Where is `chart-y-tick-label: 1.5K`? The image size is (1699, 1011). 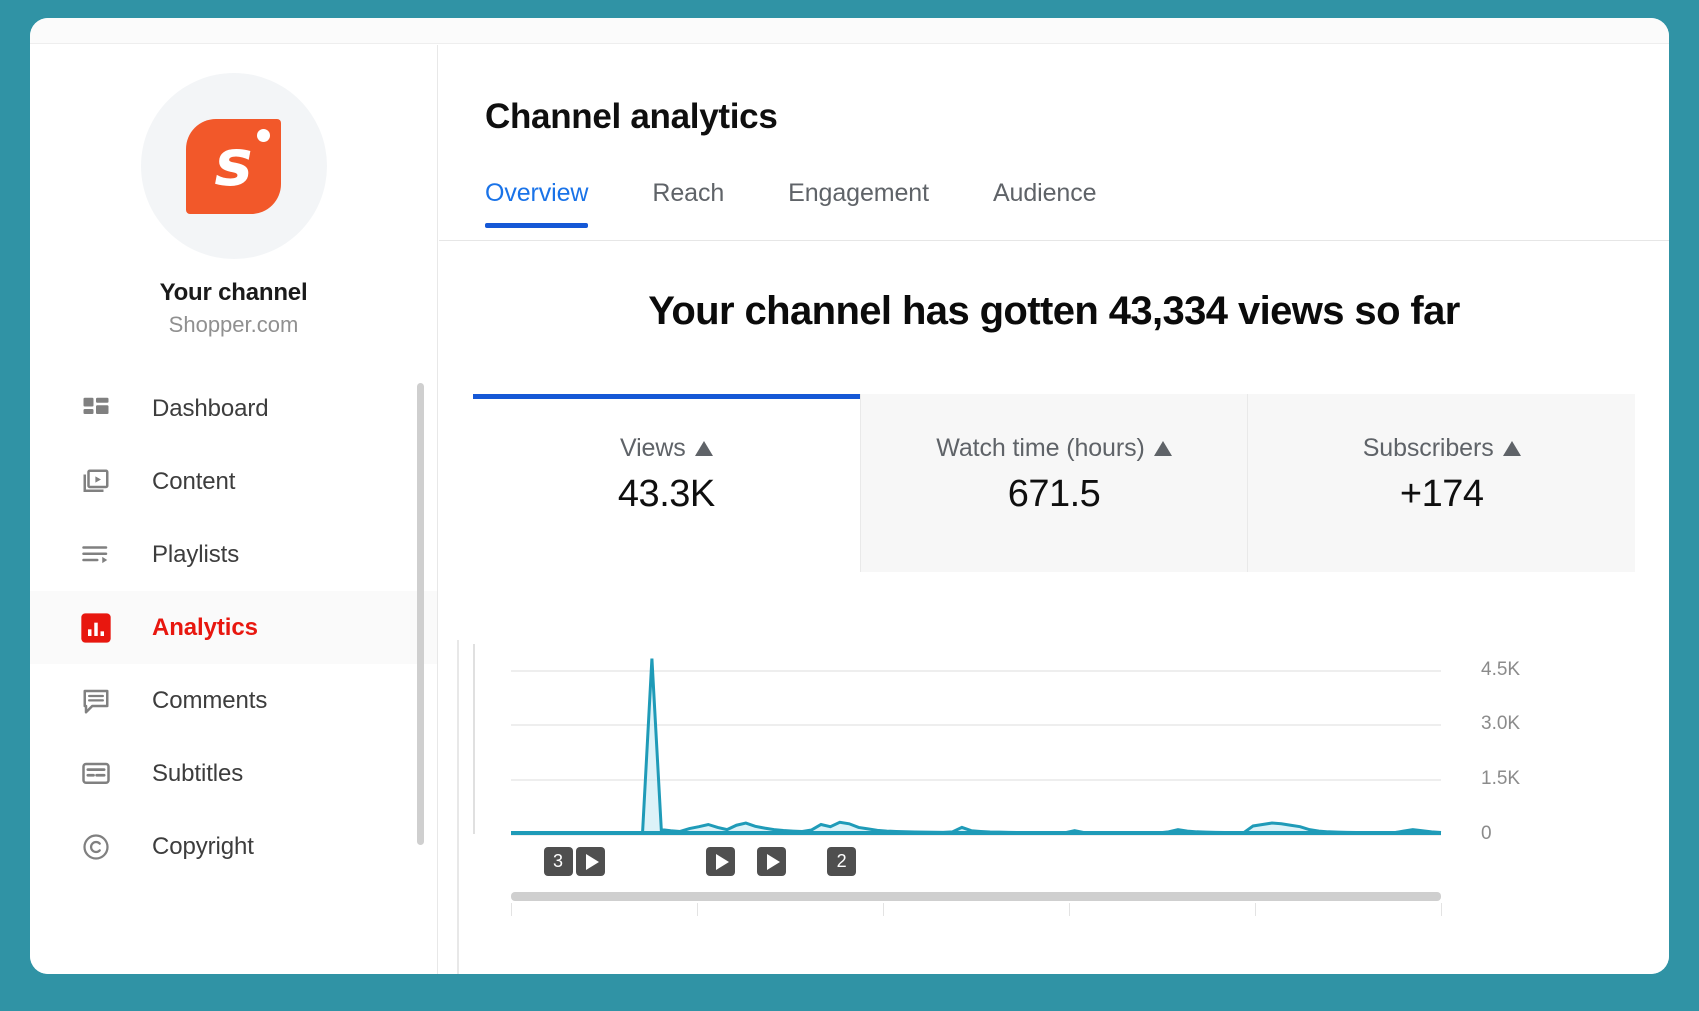 chart-y-tick-label: 1.5K is located at coordinates (1501, 779).